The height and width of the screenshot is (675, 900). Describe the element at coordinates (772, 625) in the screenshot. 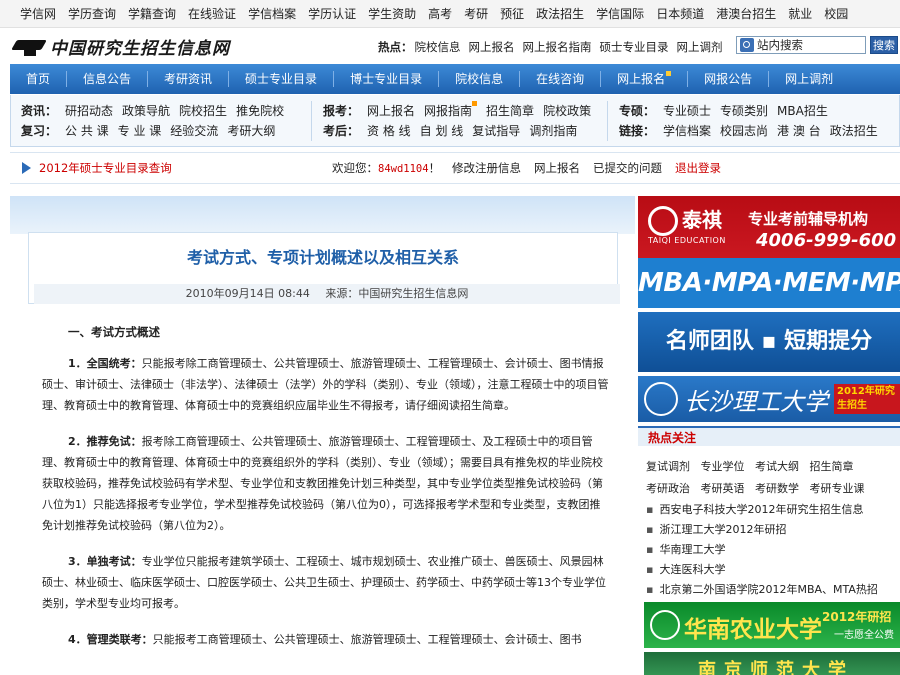

I see `ad-banner-scau: 华南农业大学 2012年研招 一志愿全公费` at that location.